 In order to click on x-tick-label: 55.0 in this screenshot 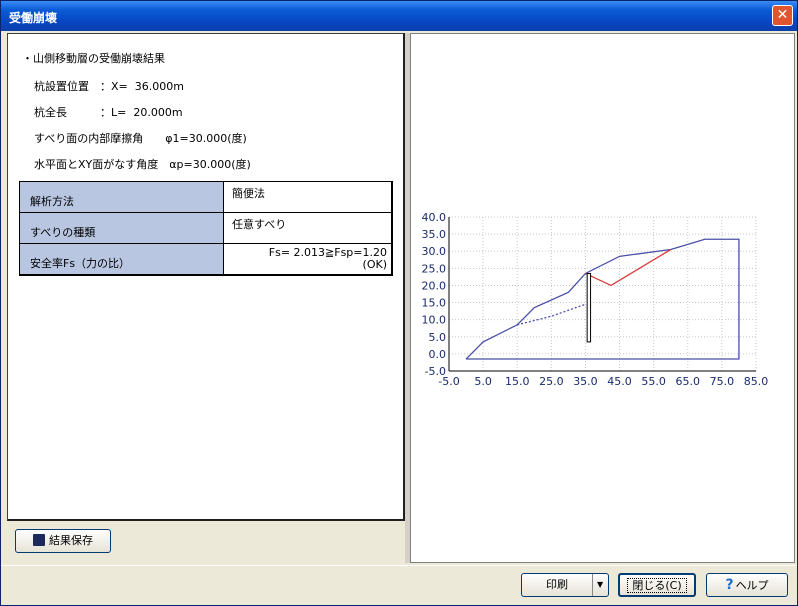, I will do `click(653, 381)`.